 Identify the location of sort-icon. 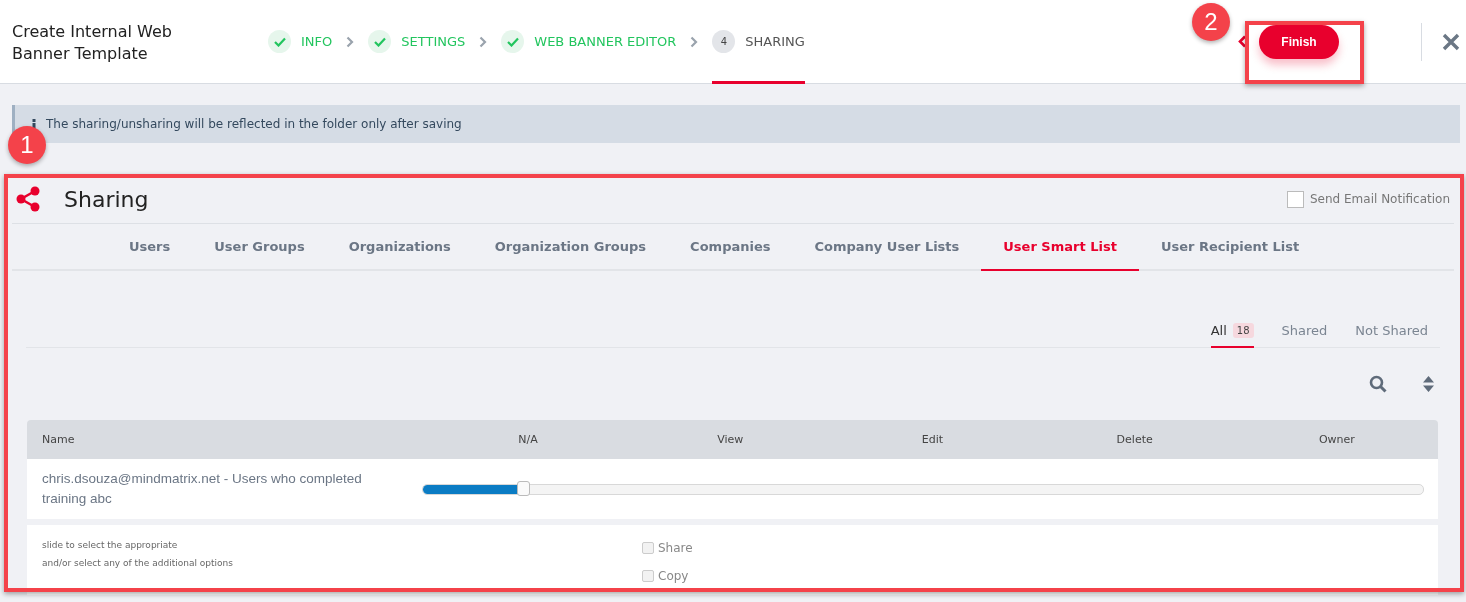
(1428, 384).